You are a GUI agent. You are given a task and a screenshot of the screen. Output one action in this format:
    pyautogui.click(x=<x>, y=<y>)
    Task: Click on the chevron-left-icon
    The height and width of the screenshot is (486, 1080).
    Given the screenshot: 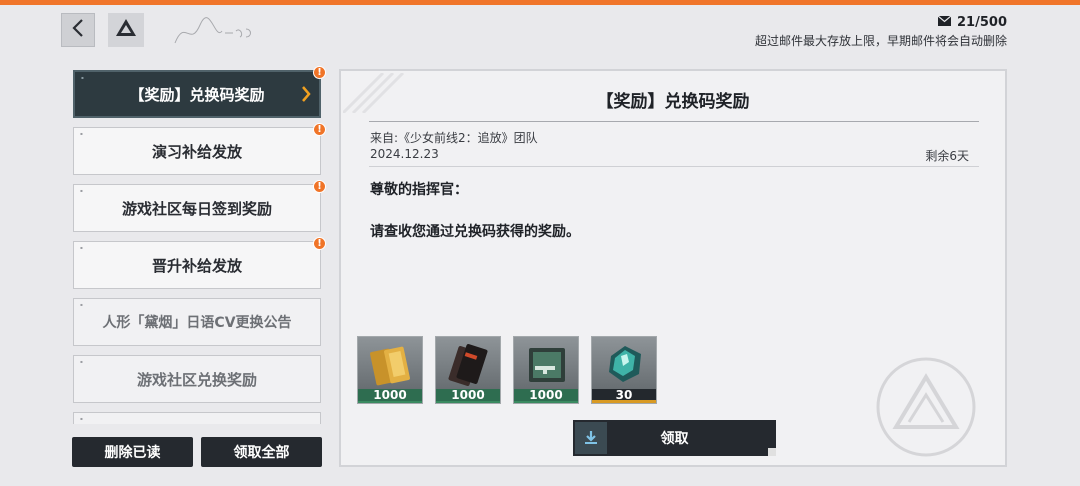 What is the action you would take?
    pyautogui.click(x=78, y=30)
    